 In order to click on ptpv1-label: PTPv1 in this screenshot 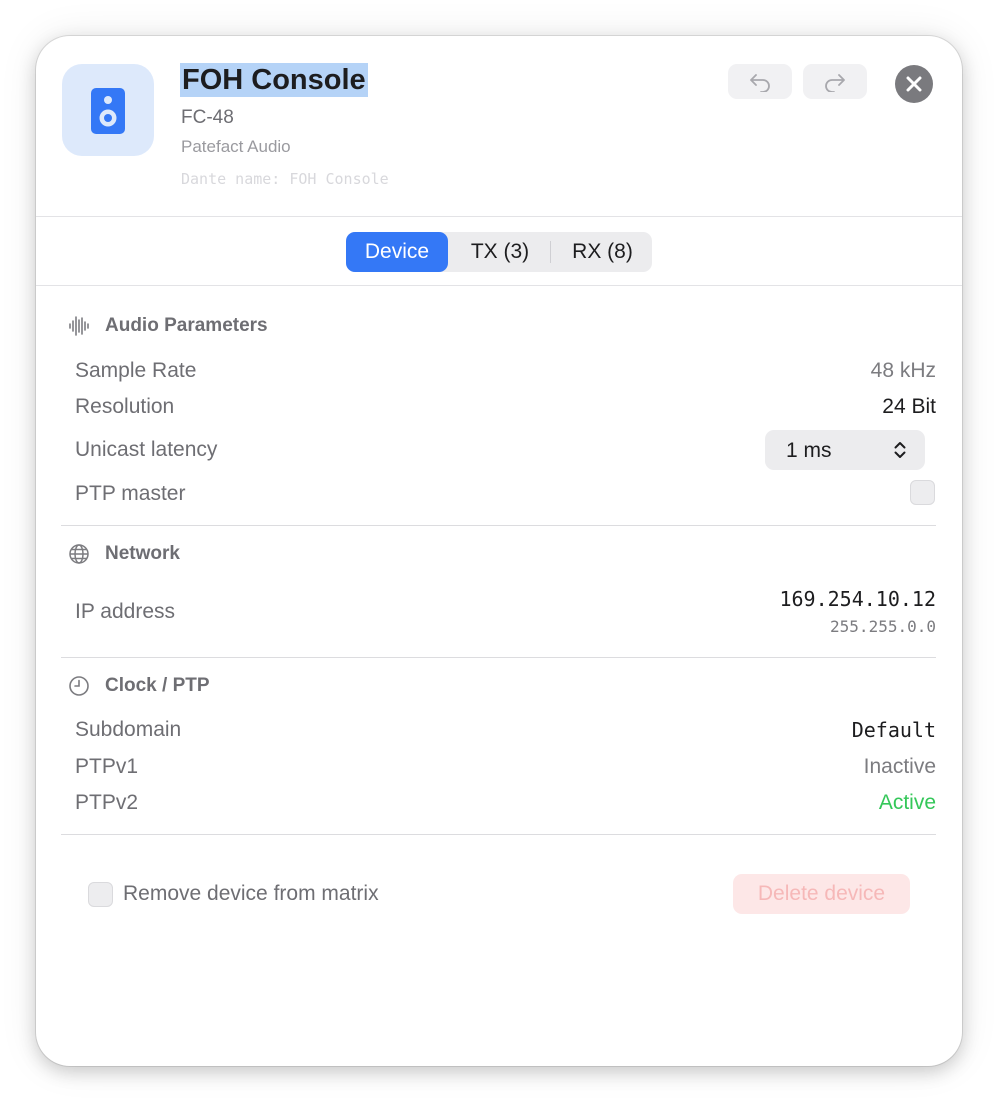, I will do `click(107, 766)`.